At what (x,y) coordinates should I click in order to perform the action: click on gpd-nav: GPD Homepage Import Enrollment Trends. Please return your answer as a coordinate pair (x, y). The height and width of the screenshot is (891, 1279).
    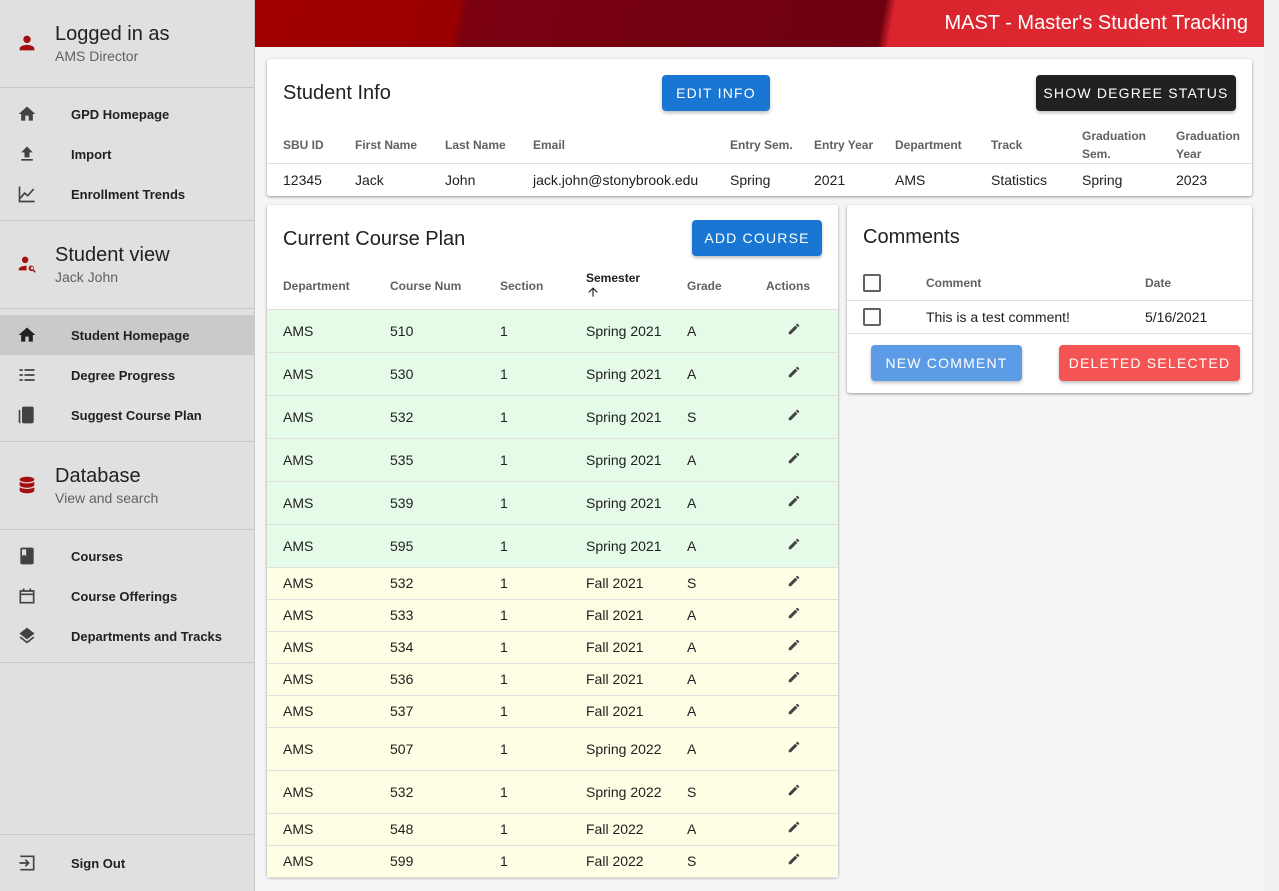
    Looking at the image, I should click on (127, 154).